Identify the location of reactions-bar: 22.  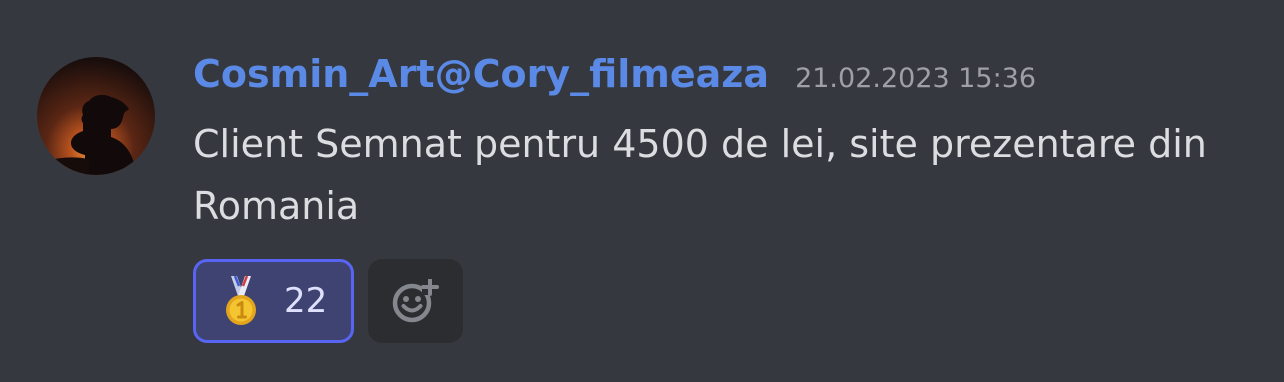
(328, 301).